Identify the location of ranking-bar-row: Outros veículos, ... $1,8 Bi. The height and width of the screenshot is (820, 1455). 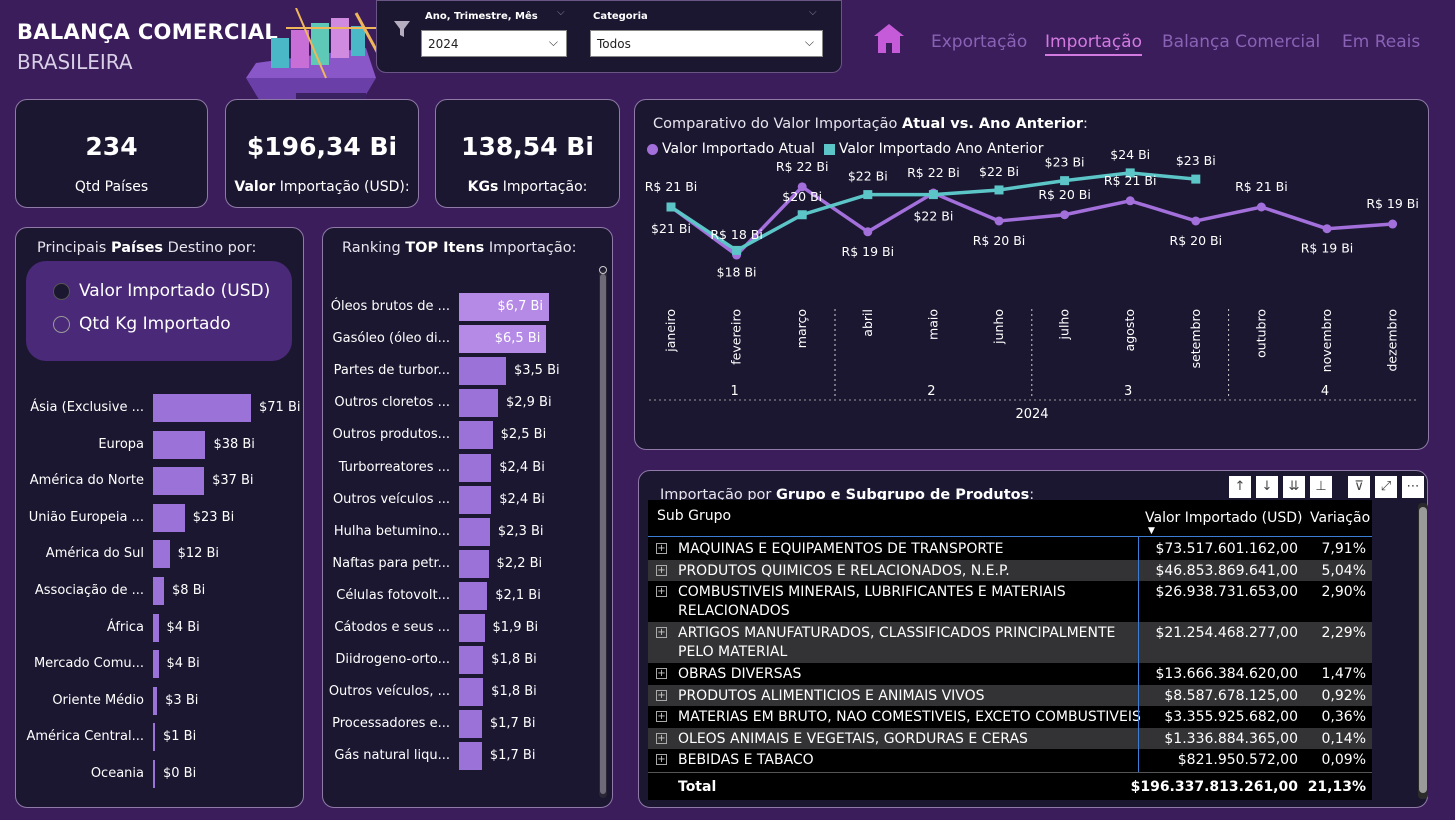
(458, 692).